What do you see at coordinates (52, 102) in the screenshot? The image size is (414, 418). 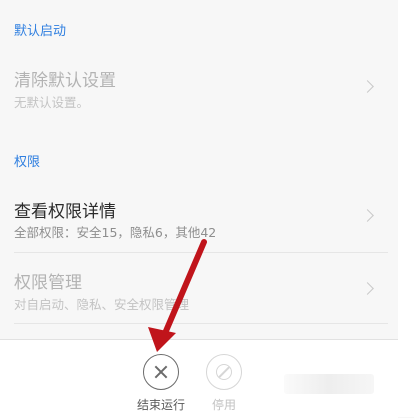 I see `clear-defaults-subtitle: 无默认设置。` at bounding box center [52, 102].